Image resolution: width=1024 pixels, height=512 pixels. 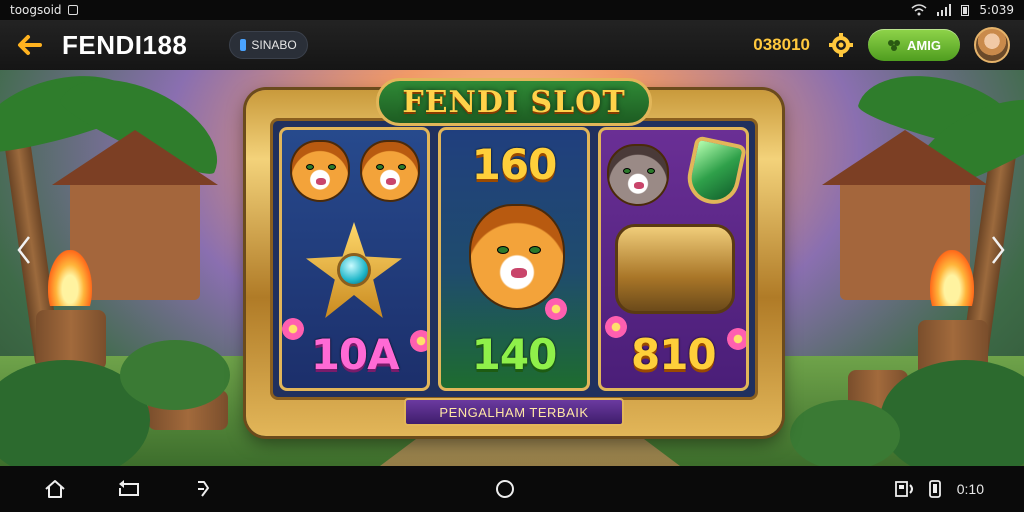 I want to click on chip-icon, so click(x=243, y=45).